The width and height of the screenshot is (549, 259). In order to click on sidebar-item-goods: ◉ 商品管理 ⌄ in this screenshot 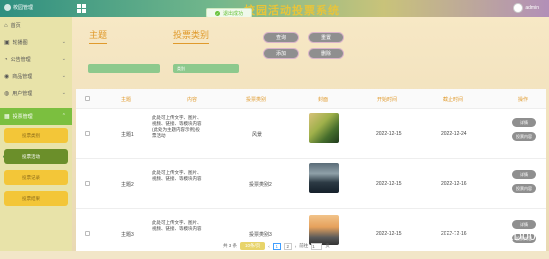, I will do `click(36, 76)`.